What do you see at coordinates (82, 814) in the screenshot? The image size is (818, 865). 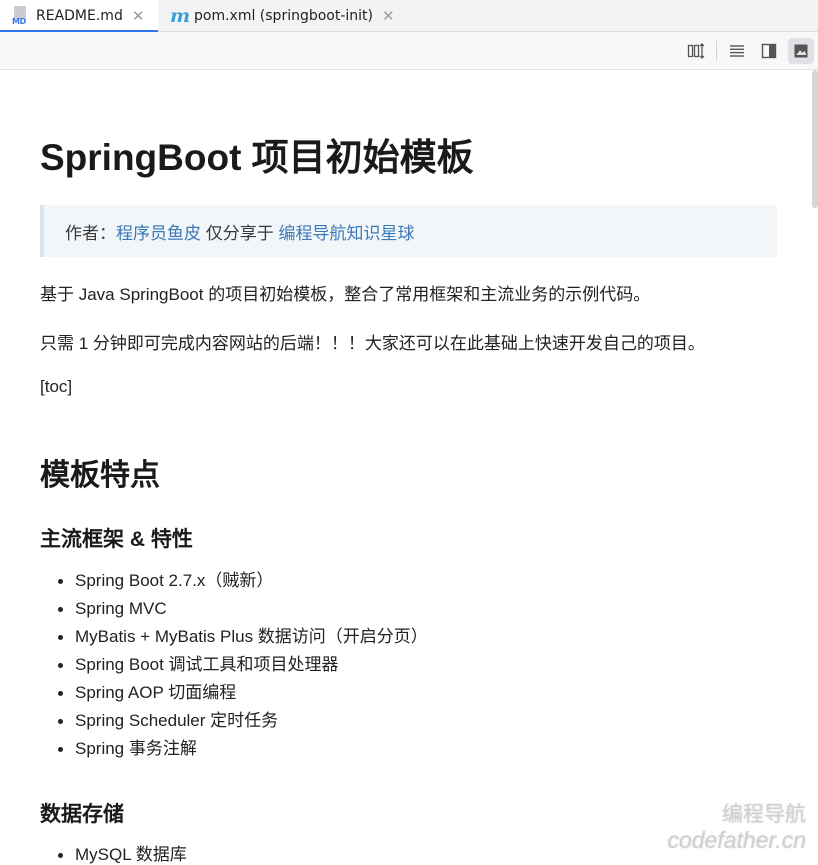 I see `subheading-storage: 数据存储` at bounding box center [82, 814].